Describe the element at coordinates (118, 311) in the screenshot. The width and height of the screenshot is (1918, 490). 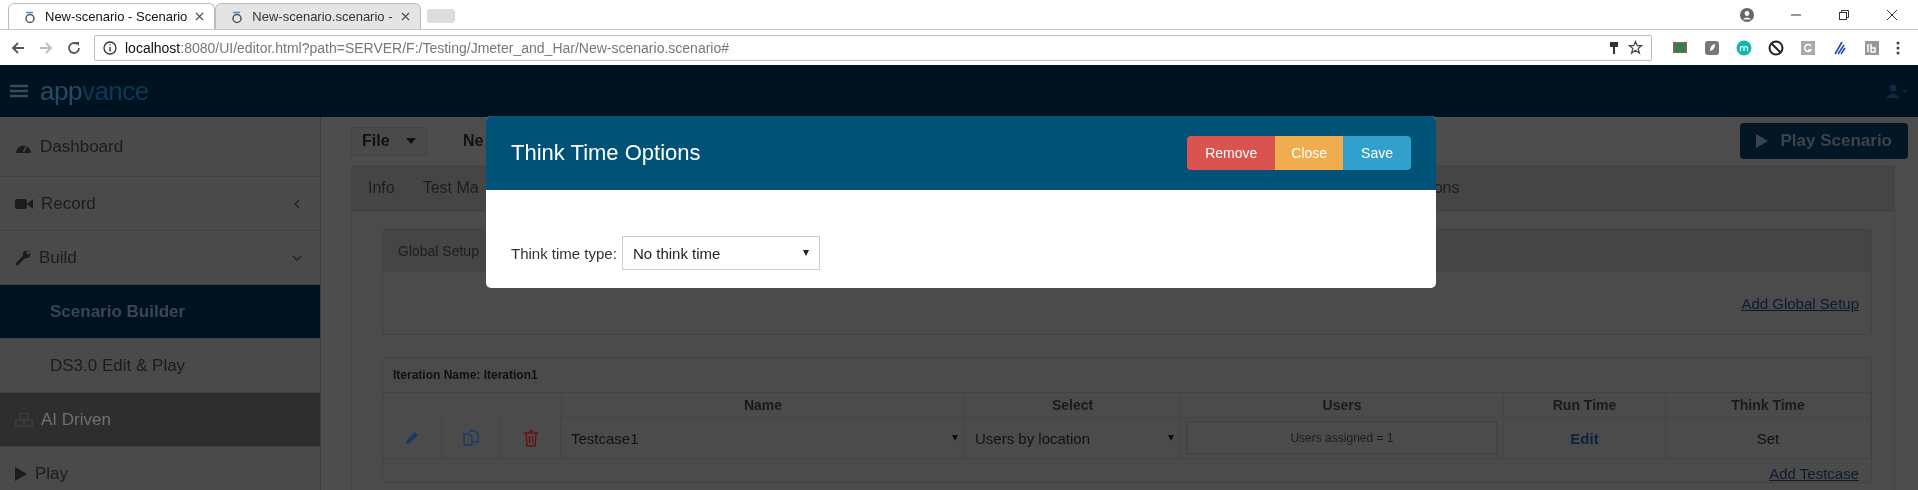
I see `sidebar-label: Scenario Builder` at that location.